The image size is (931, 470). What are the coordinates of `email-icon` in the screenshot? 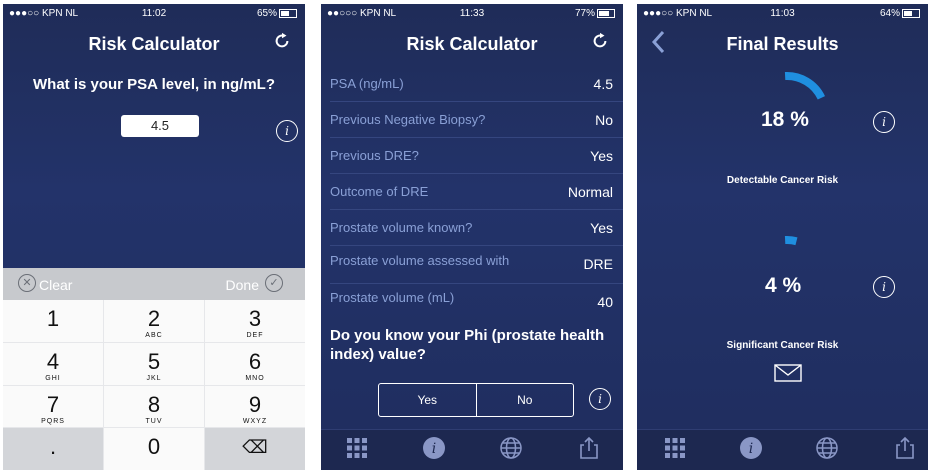 It's located at (788, 373).